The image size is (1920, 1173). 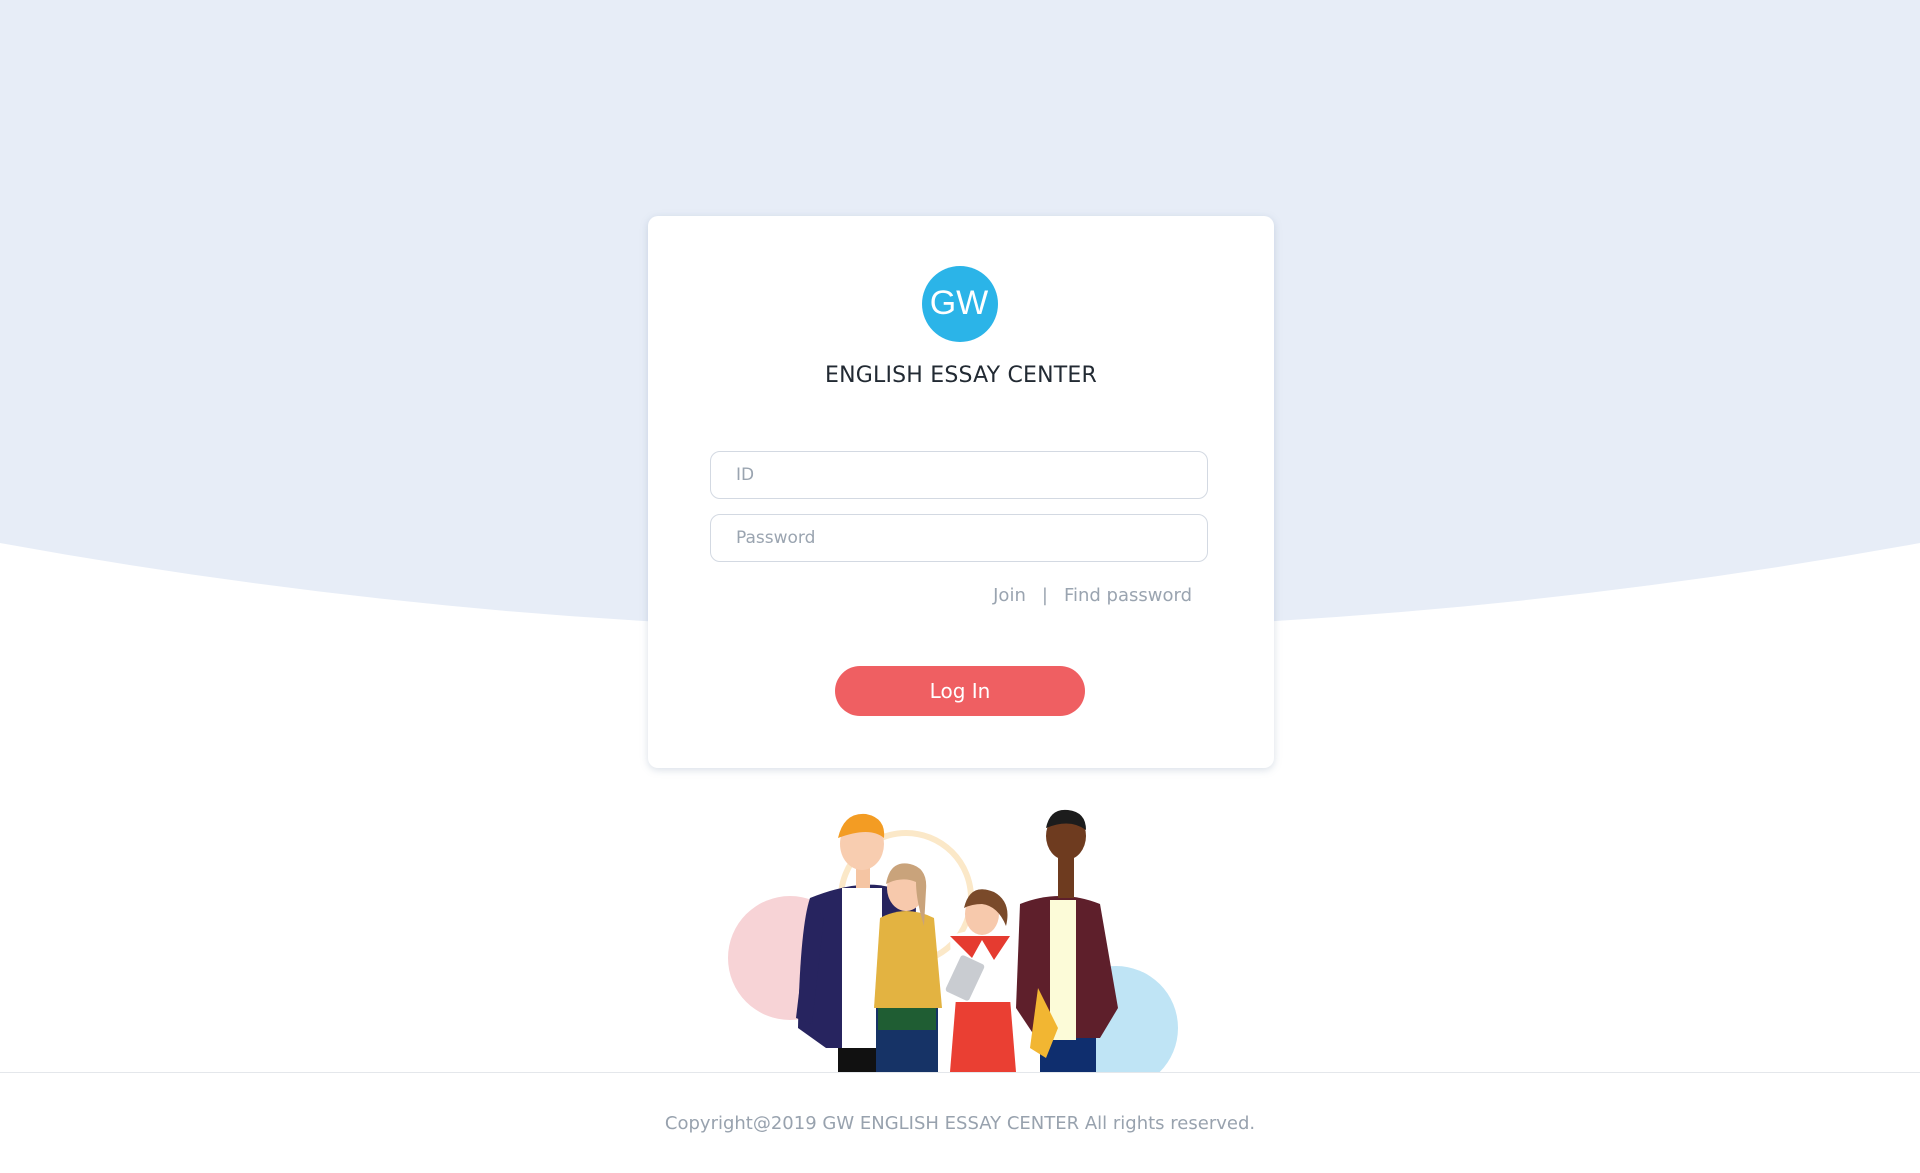 What do you see at coordinates (959, 475) in the screenshot?
I see `id-input` at bounding box center [959, 475].